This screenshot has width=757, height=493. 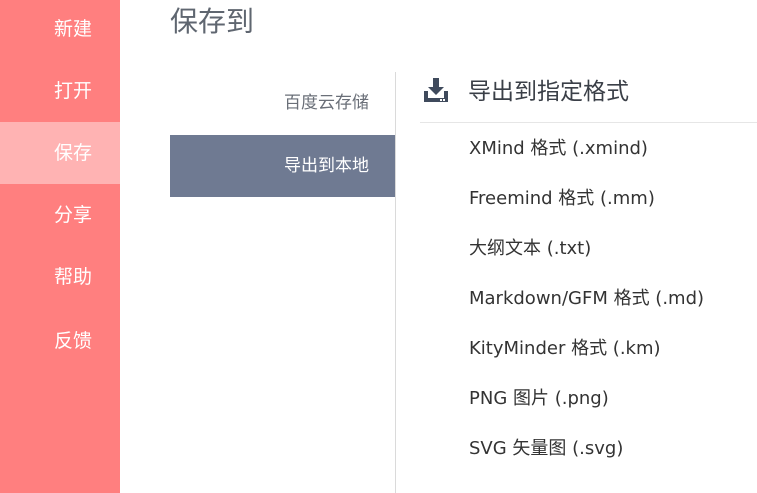 I want to click on tab-baidu-cloud: 百度云存储, so click(x=282, y=103).